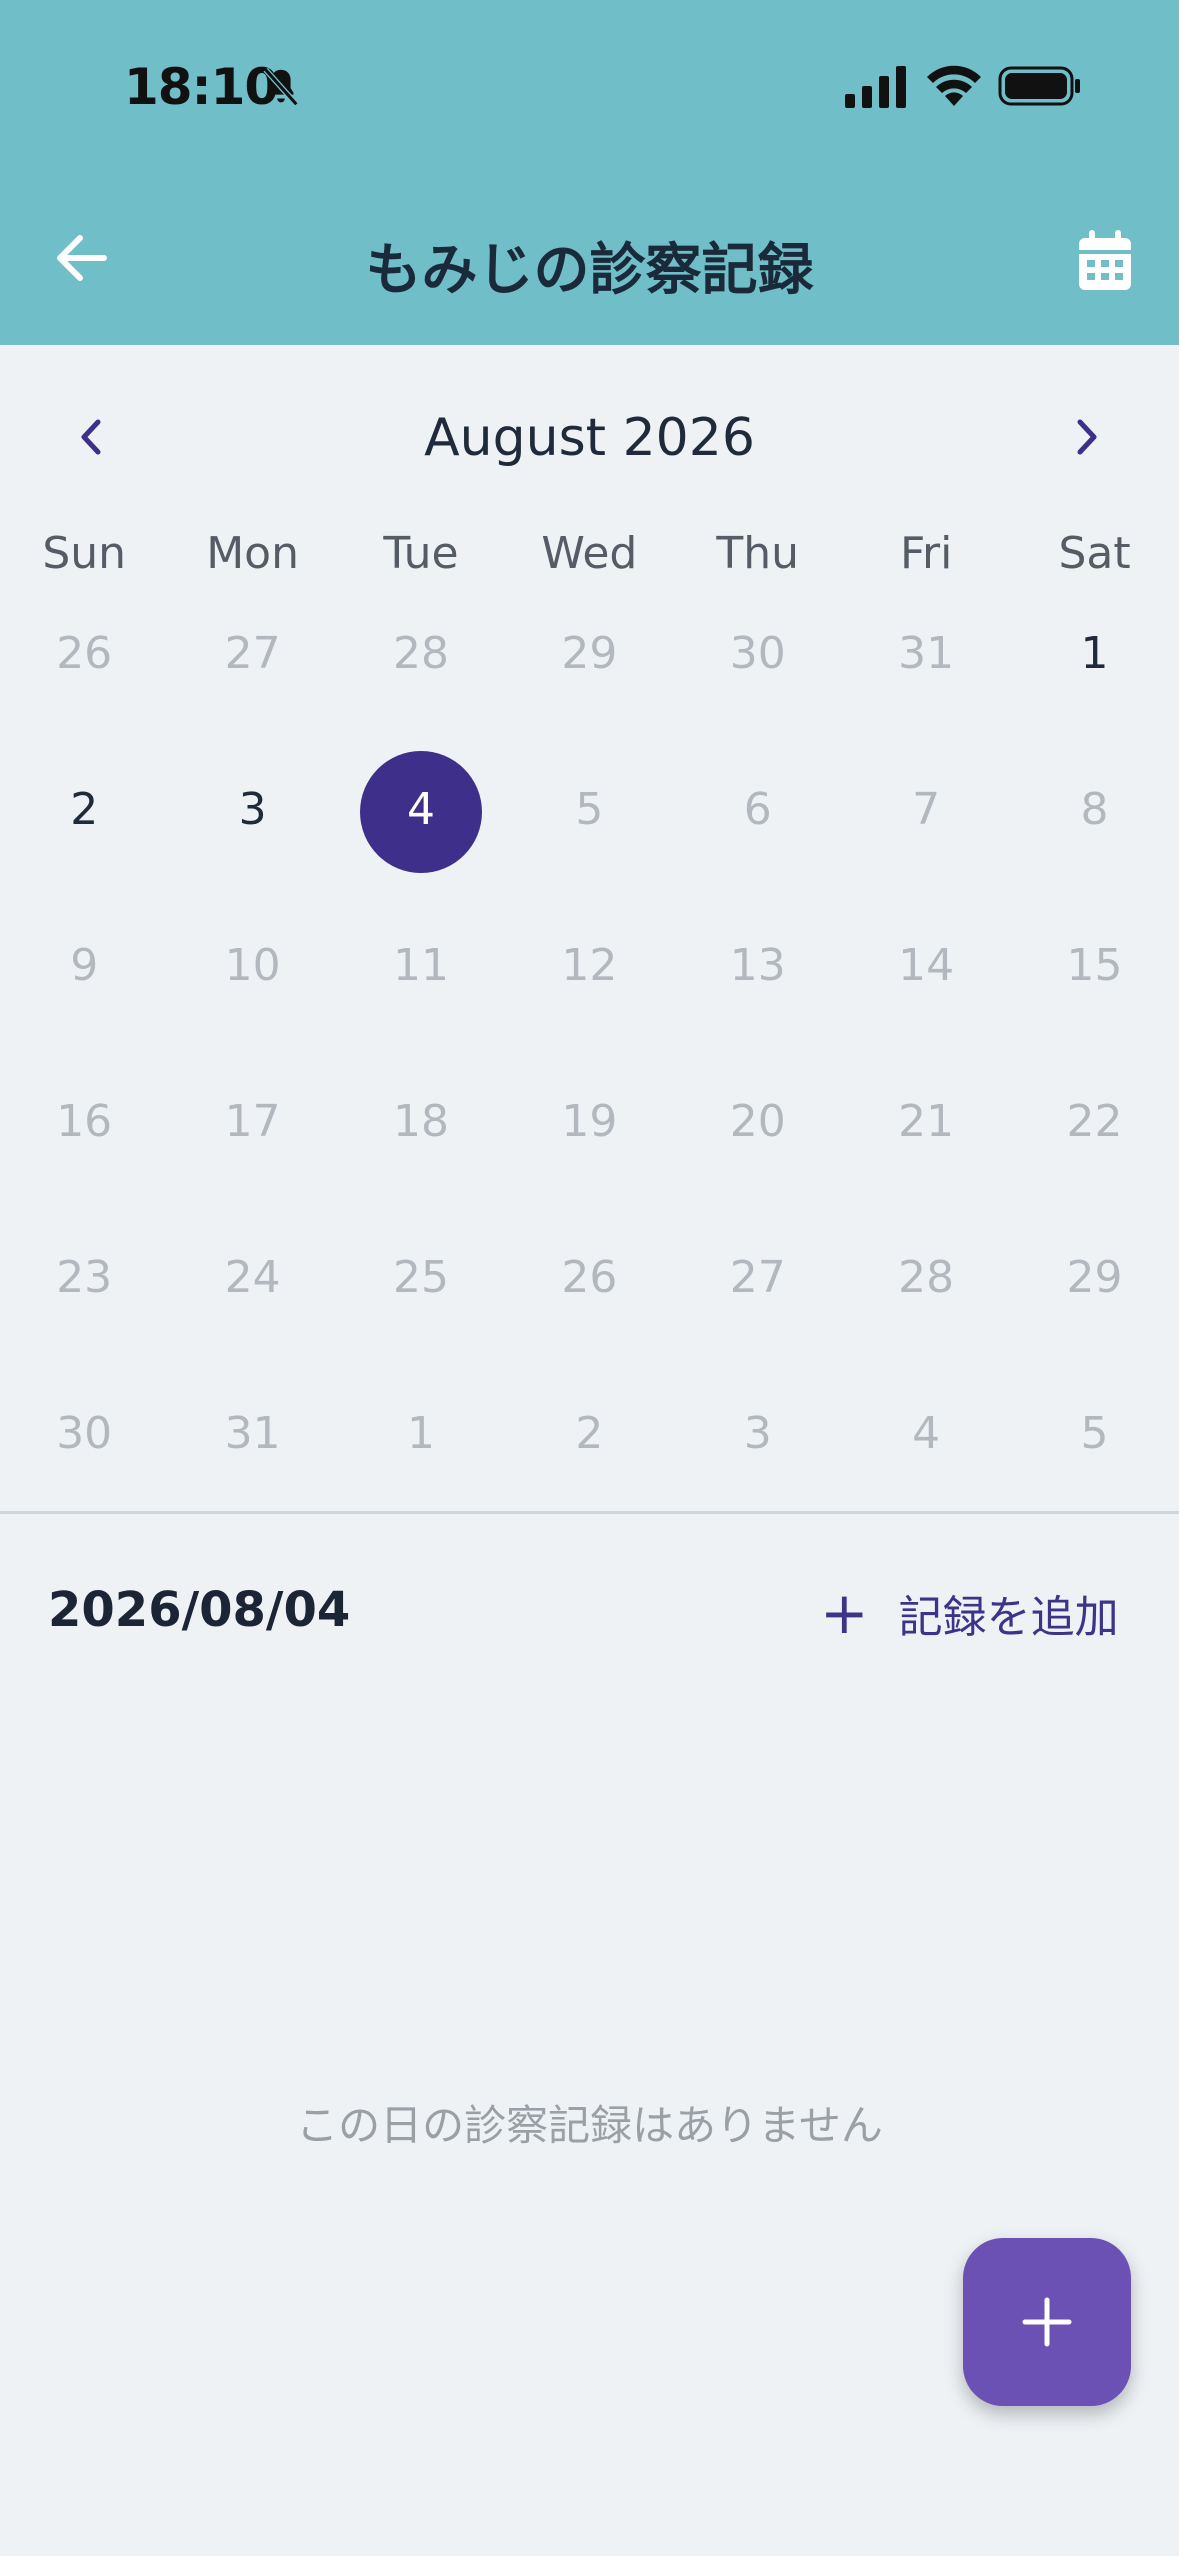 The image size is (1179, 2556). What do you see at coordinates (926, 996) in the screenshot?
I see `calendar-day: 14` at bounding box center [926, 996].